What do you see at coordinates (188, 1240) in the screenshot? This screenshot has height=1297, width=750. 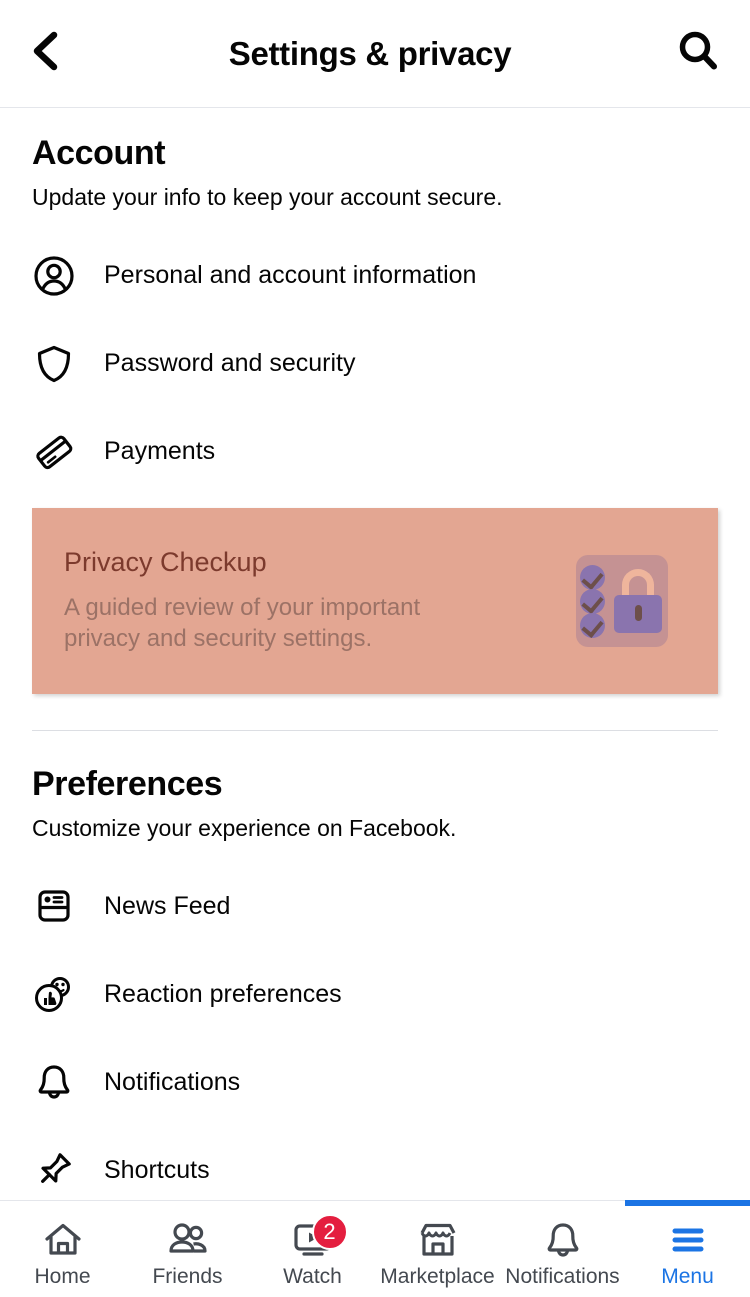 I see `friends-icon` at bounding box center [188, 1240].